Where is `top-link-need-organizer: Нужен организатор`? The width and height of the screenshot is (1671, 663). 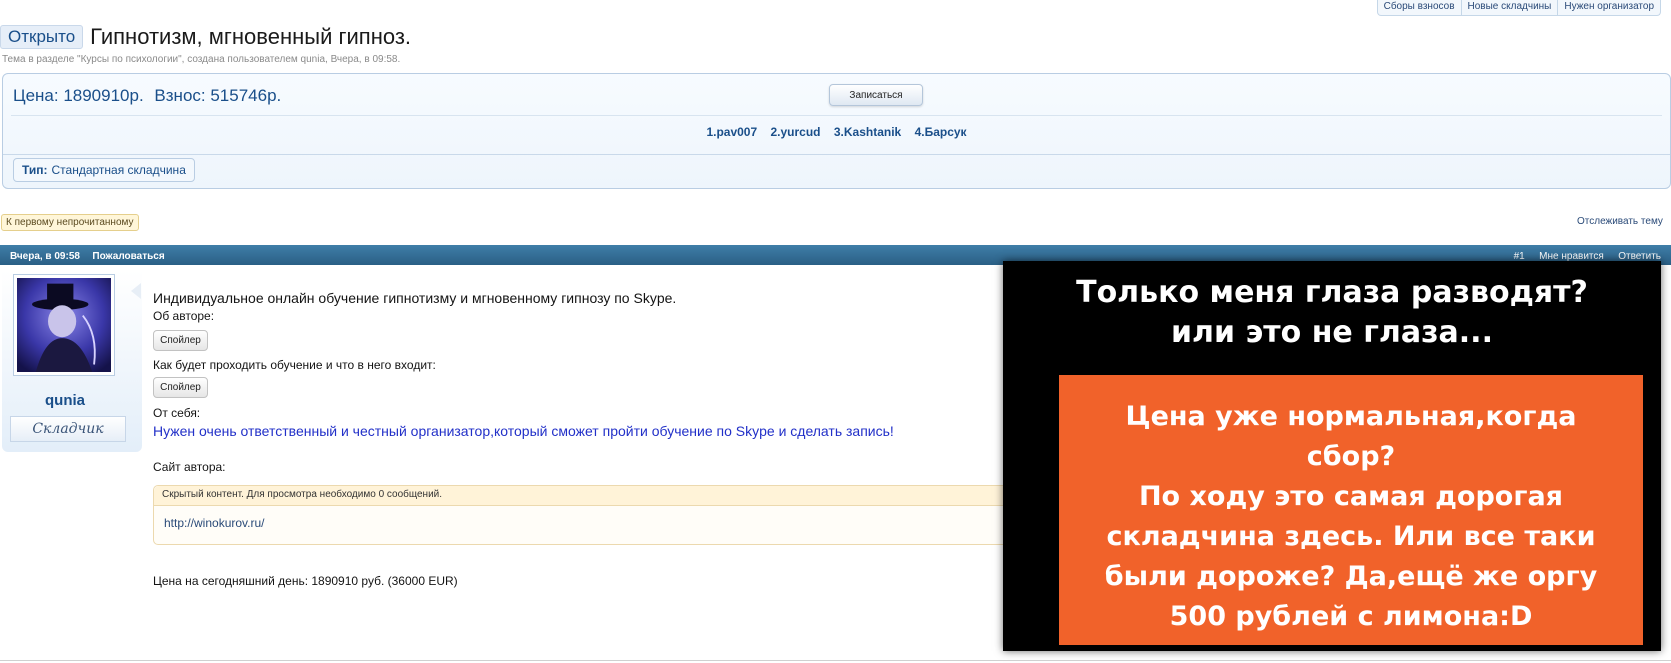 top-link-need-organizer: Нужен организатор is located at coordinates (1608, 7).